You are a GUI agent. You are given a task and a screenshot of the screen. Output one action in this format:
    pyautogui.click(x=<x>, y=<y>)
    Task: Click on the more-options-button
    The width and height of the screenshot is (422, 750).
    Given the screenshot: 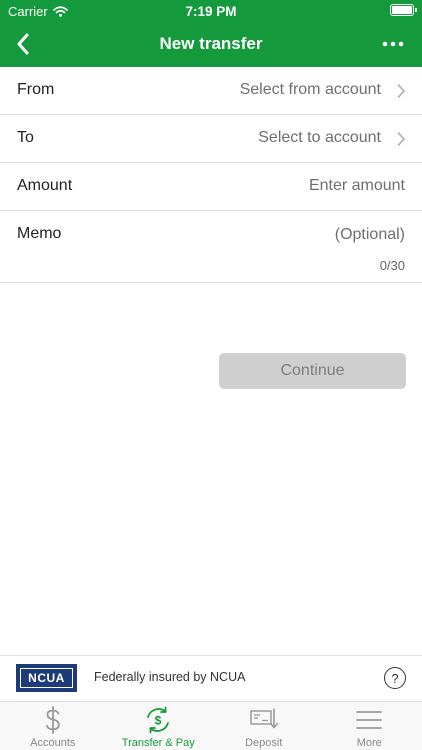 What is the action you would take?
    pyautogui.click(x=393, y=44)
    